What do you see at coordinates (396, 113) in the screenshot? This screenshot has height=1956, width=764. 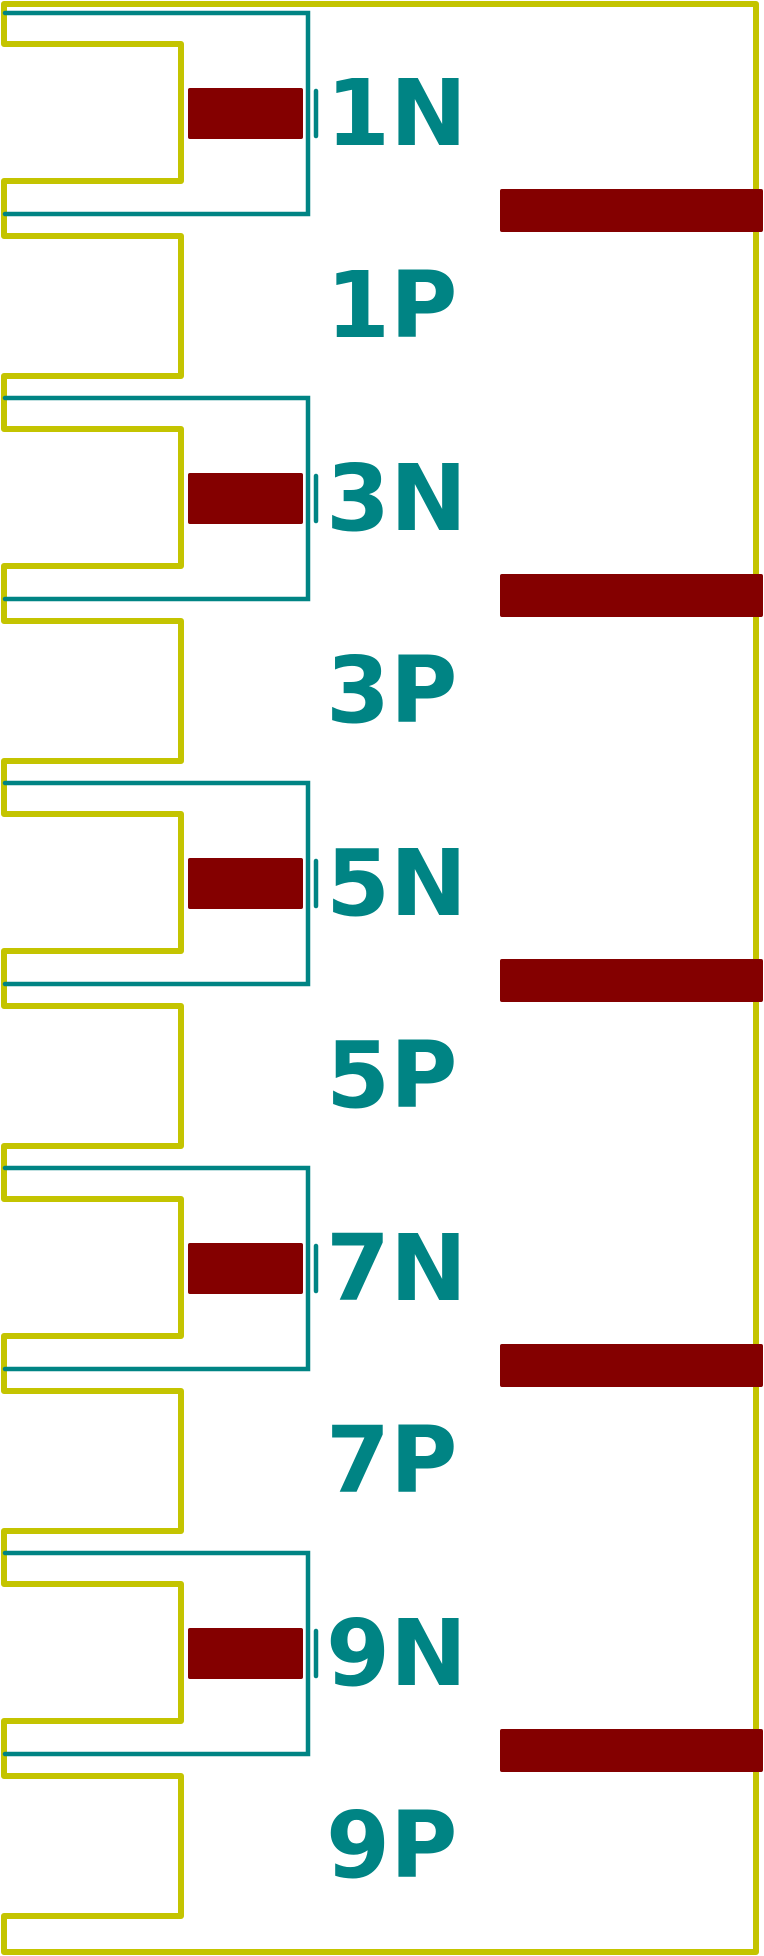 I see `pin-label-n: 1N` at bounding box center [396, 113].